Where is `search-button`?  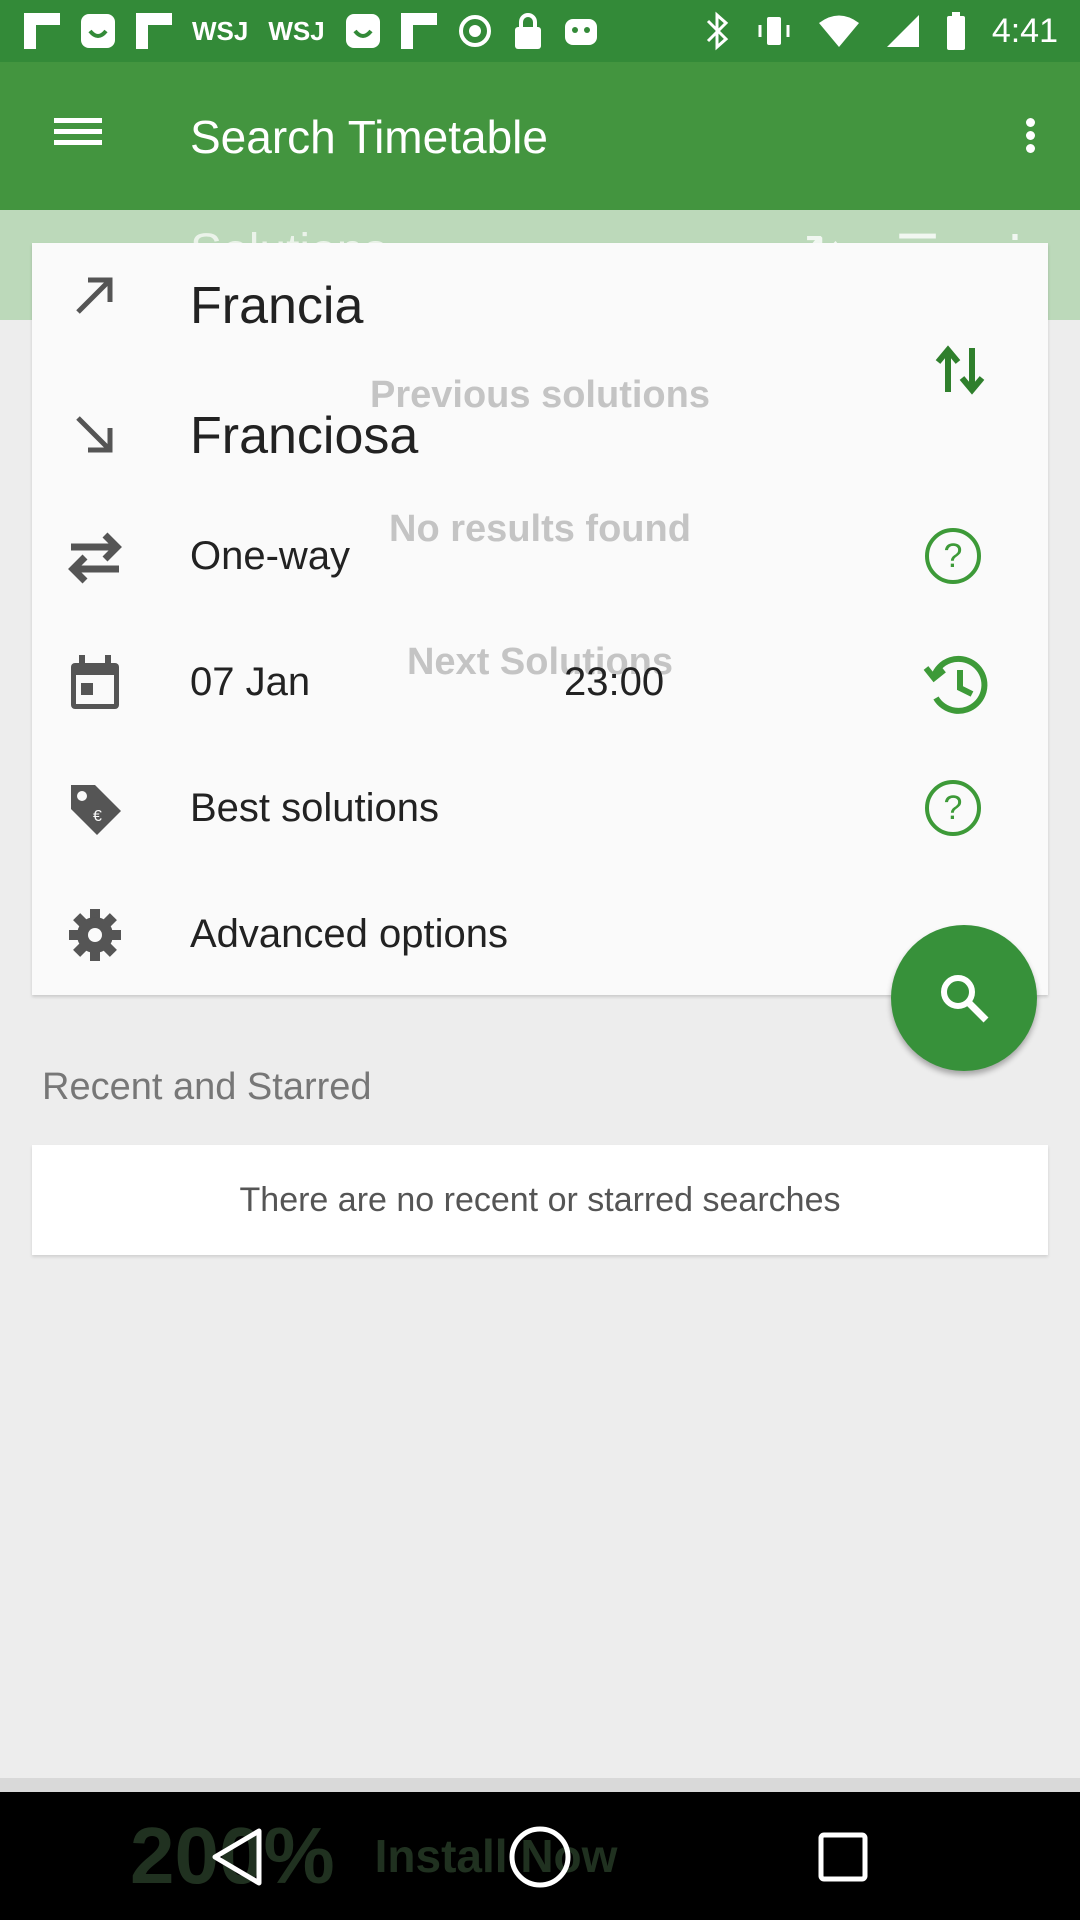 search-button is located at coordinates (964, 998).